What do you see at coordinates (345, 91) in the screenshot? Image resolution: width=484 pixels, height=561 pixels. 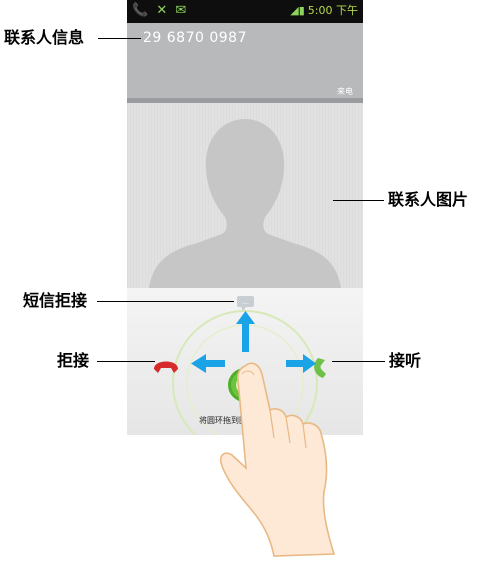 I see `call-state-label: 来电` at bounding box center [345, 91].